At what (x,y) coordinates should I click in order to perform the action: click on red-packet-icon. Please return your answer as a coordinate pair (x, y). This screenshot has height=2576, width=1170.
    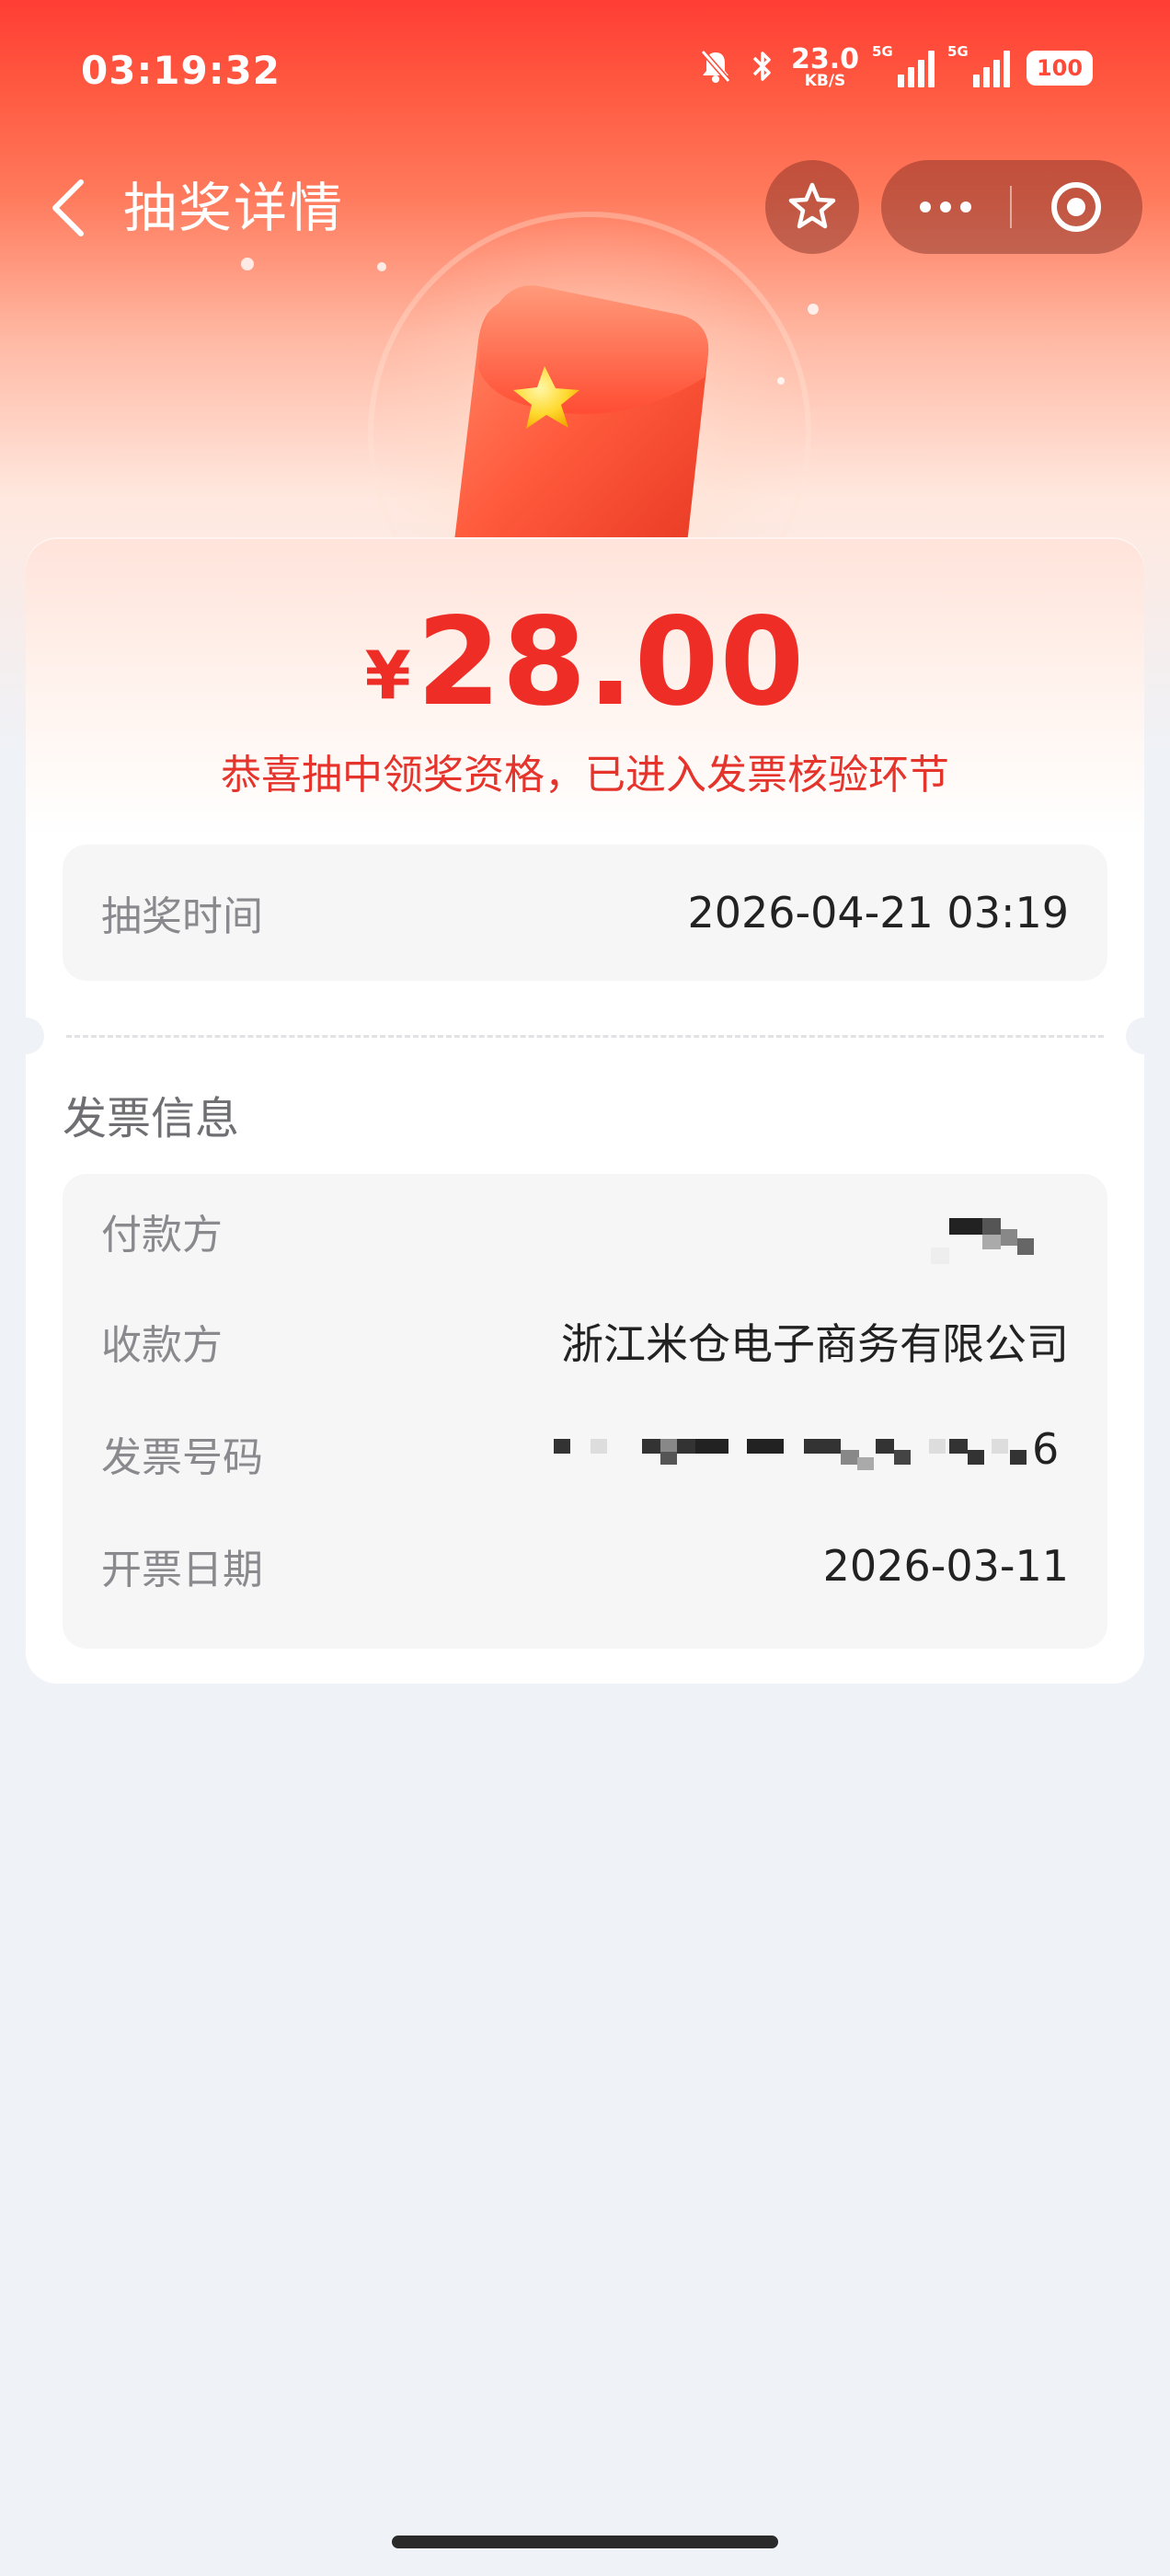
    Looking at the image, I should click on (581, 418).